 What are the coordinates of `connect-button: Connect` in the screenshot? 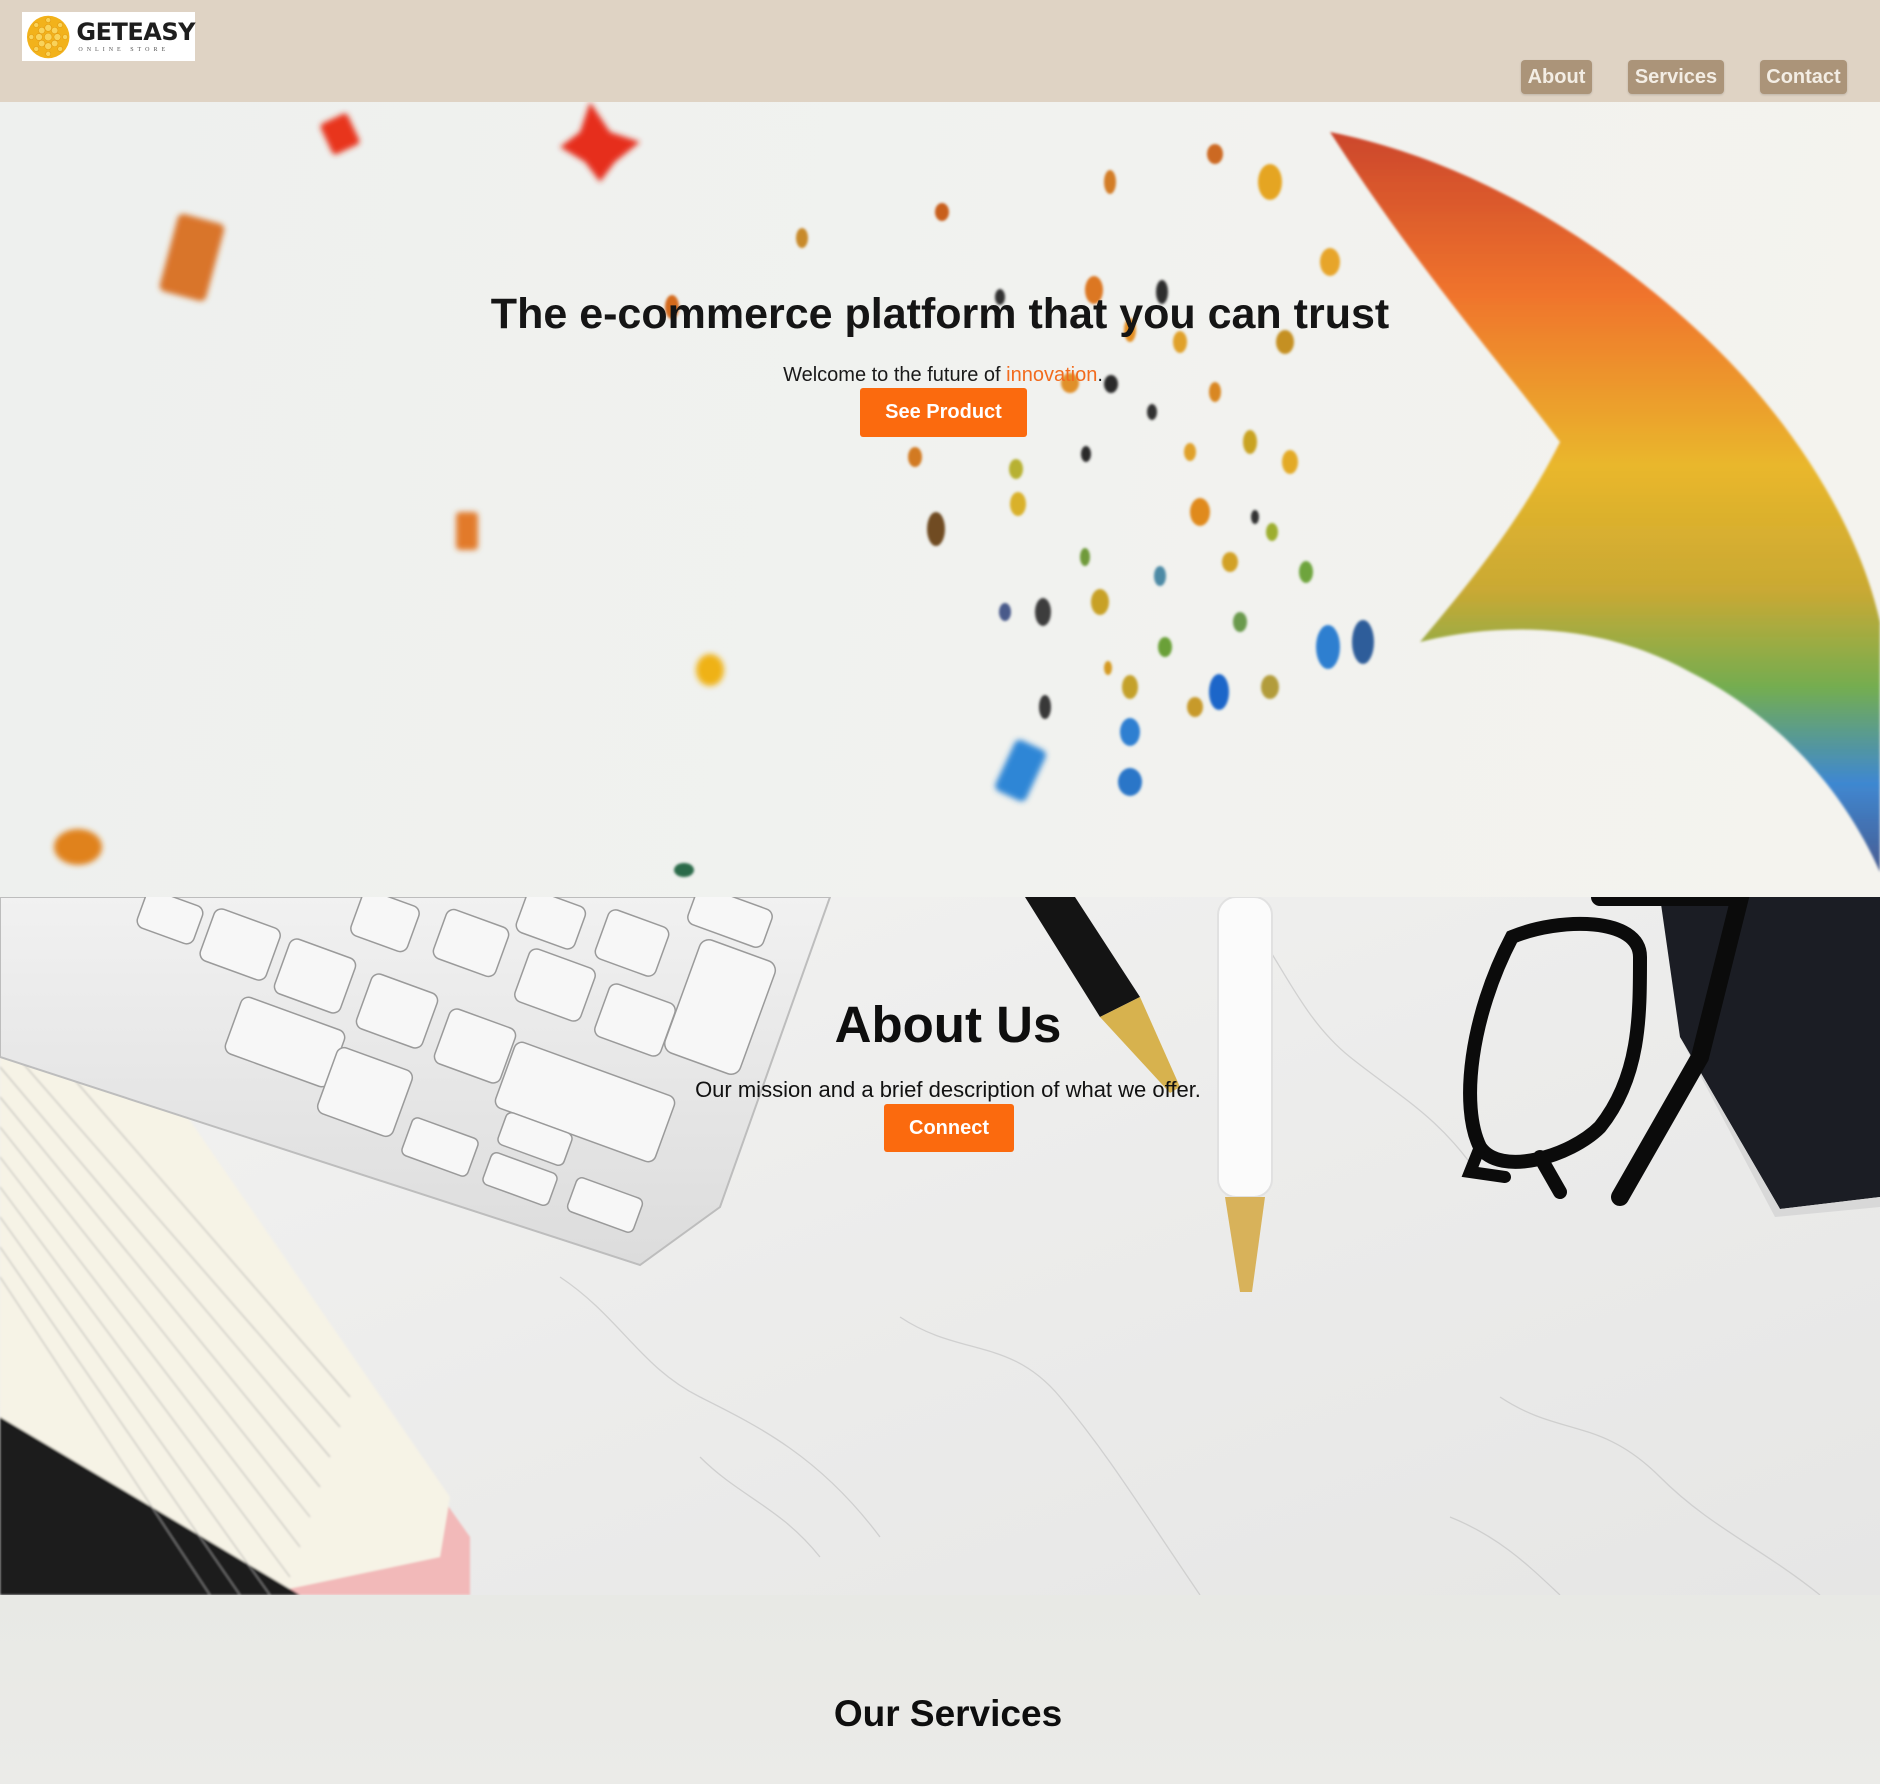 It's located at (949, 1128).